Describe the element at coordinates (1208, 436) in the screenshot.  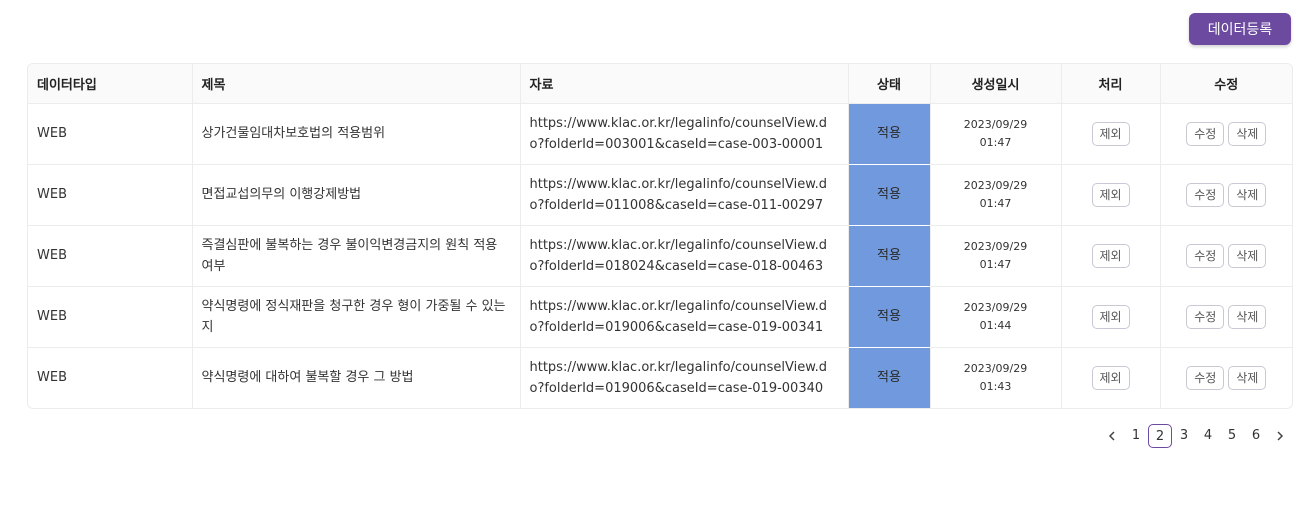
I see `page-4-button: 4` at that location.